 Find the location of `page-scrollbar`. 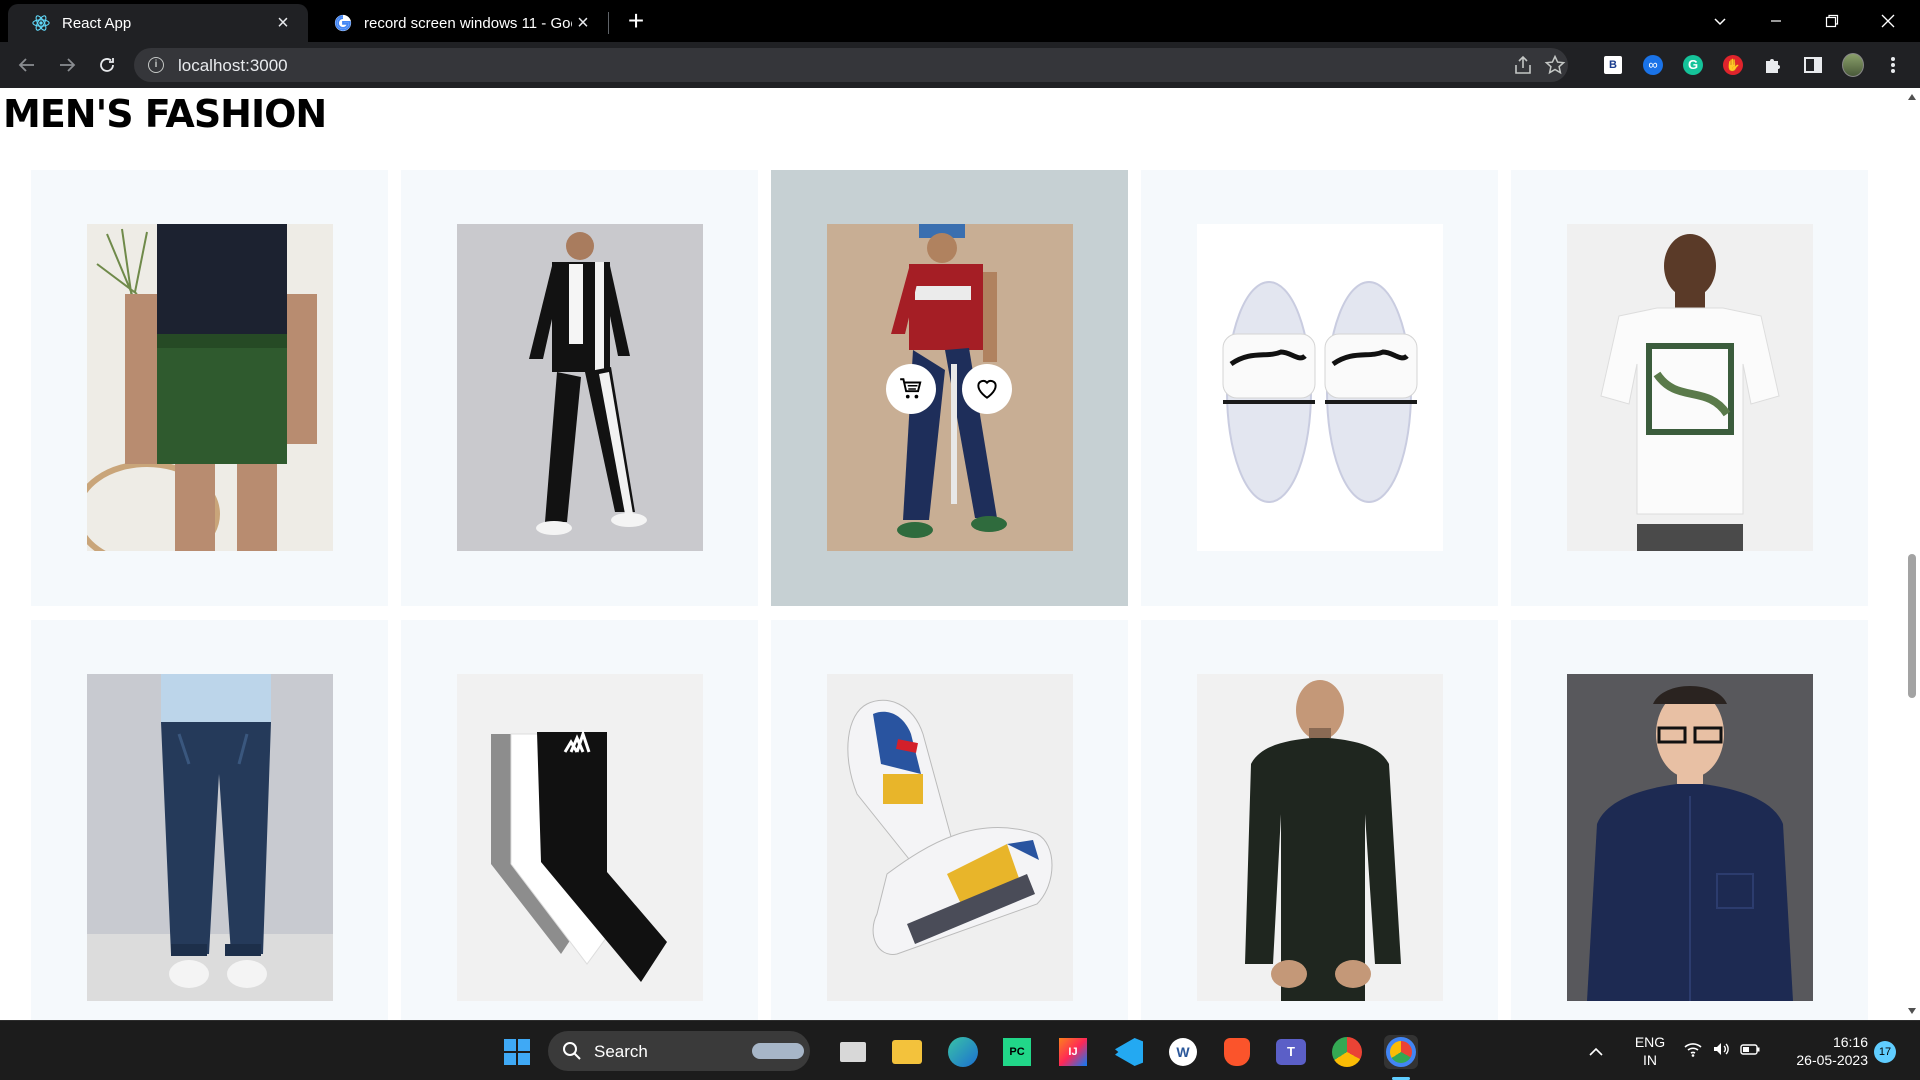

page-scrollbar is located at coordinates (1912, 554).